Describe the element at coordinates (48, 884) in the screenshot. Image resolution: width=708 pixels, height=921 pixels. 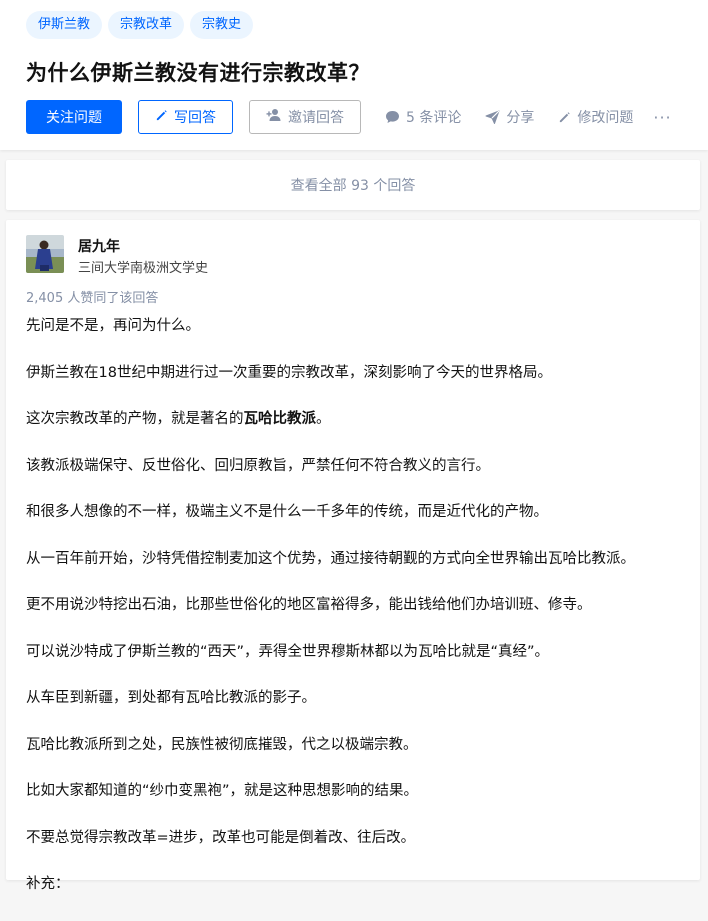
I see `answer-paragraph: 补充：` at that location.